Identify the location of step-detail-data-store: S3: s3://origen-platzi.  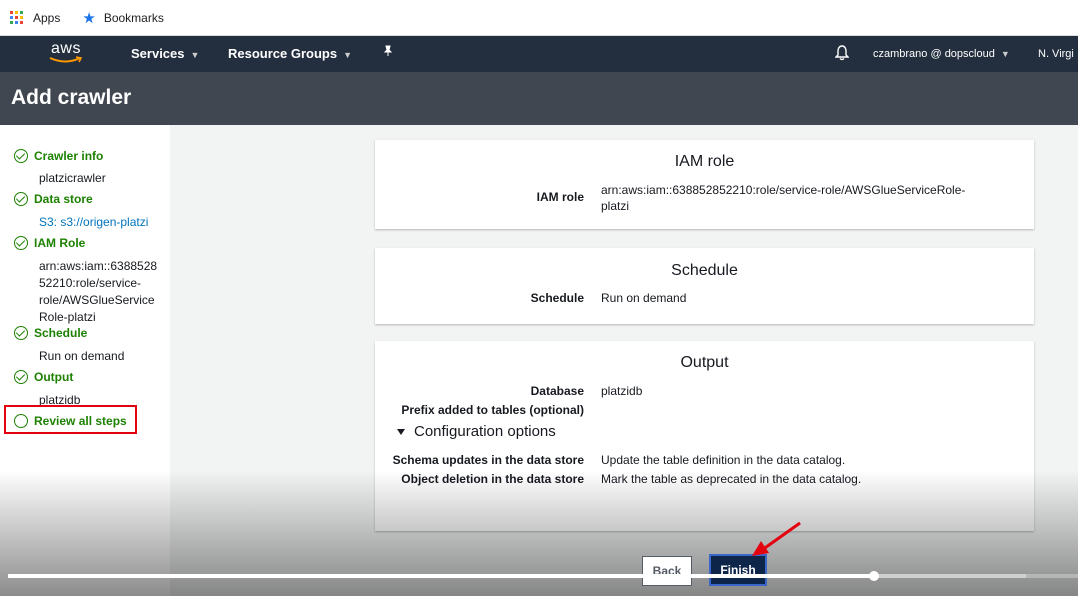
(103, 222).